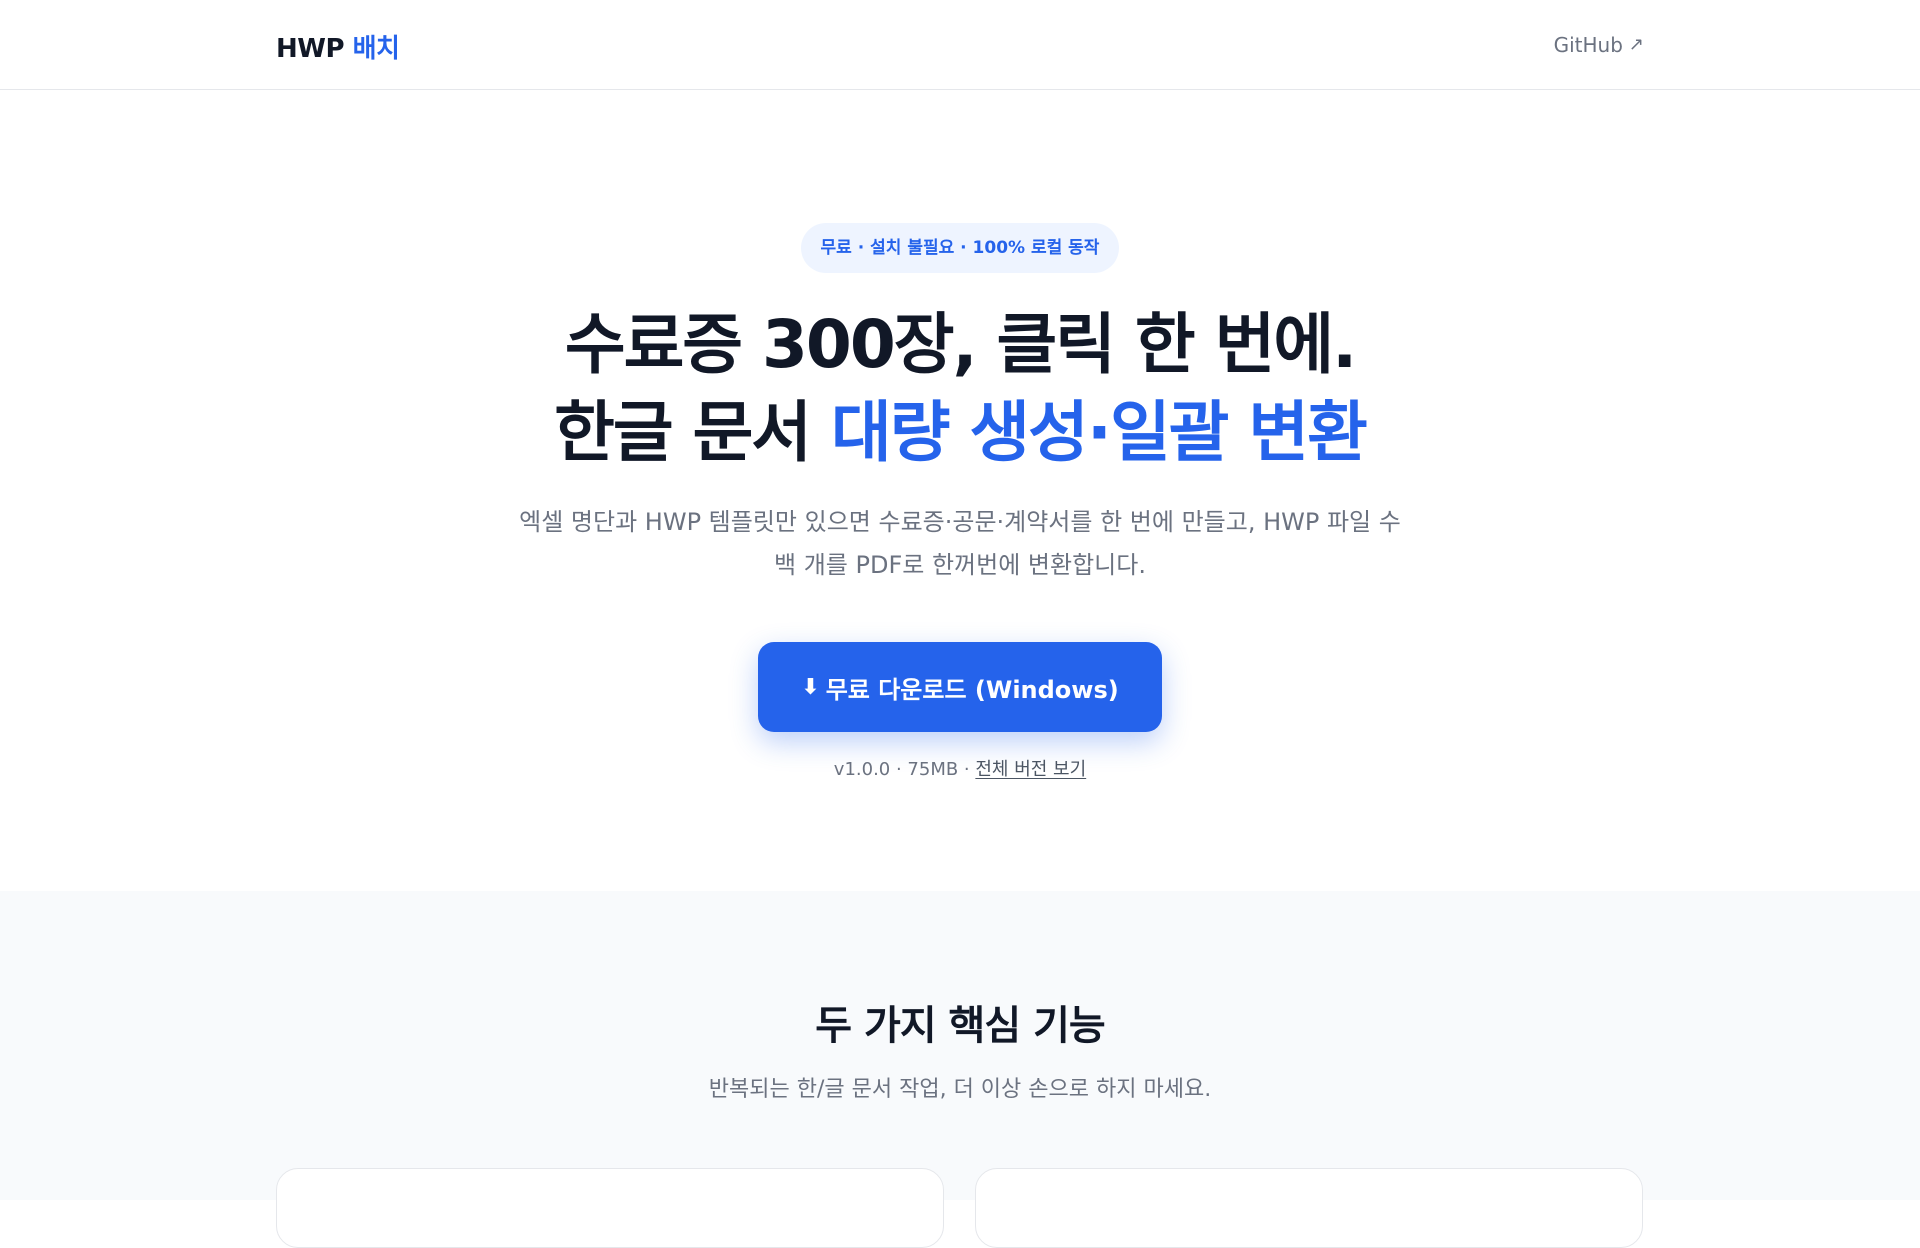 The height and width of the screenshot is (1248, 1920). I want to click on github-link: GitHub ↗, so click(1599, 45).